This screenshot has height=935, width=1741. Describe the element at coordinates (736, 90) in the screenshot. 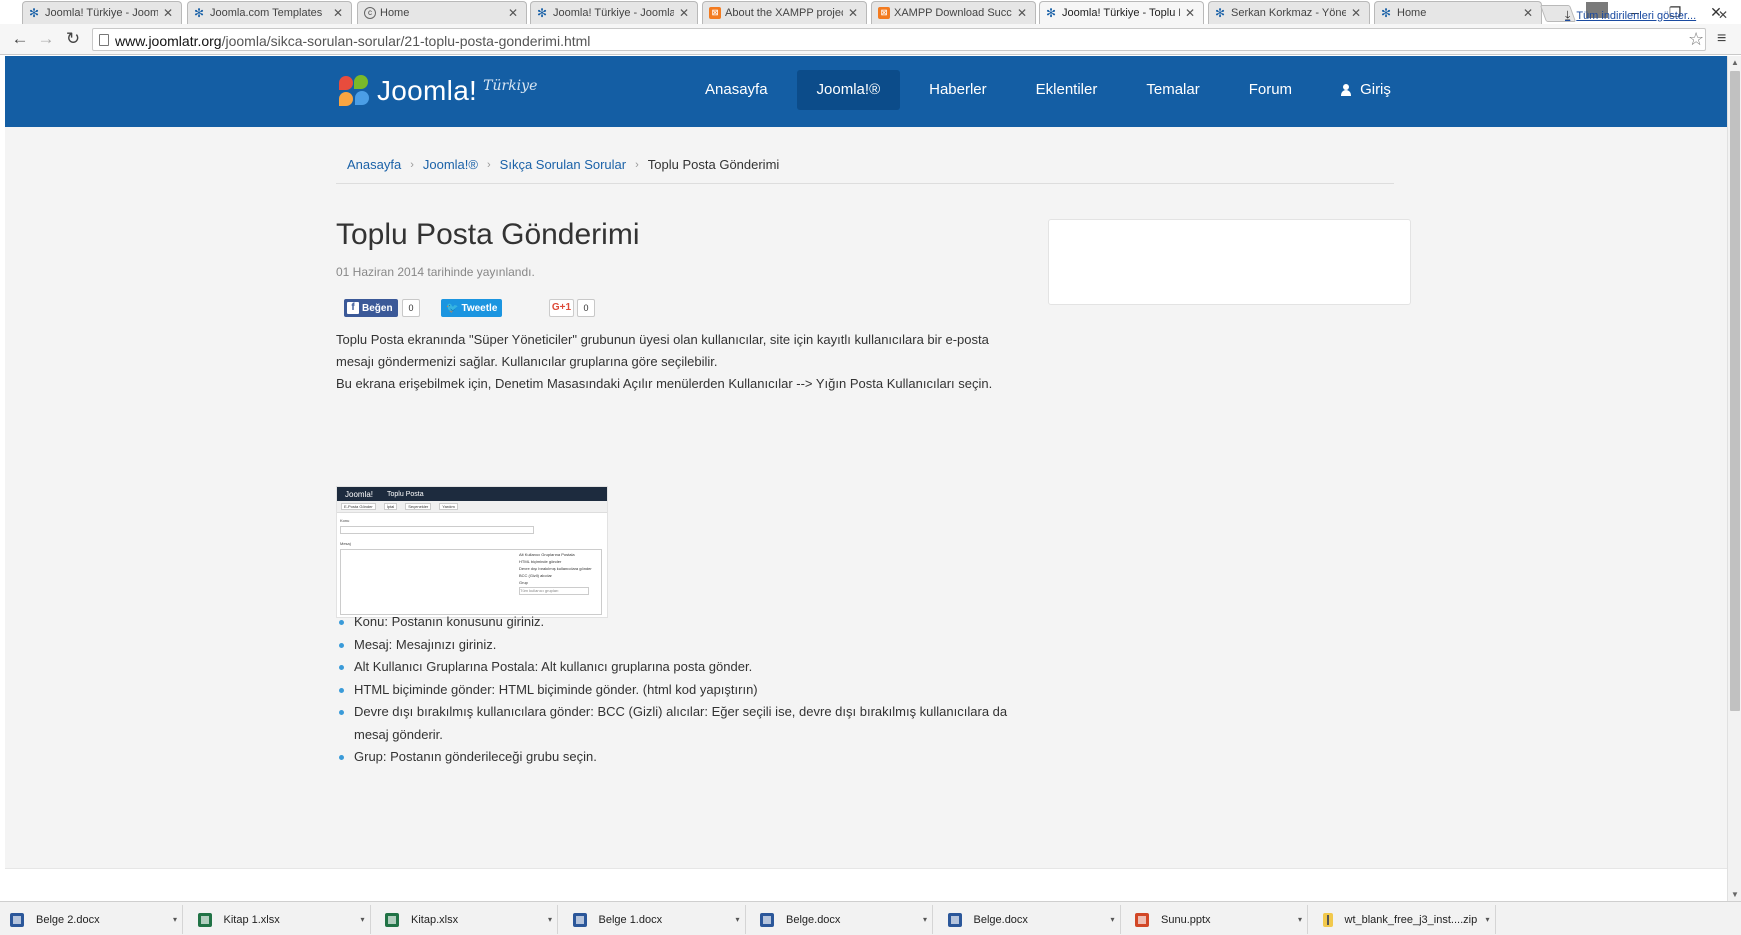

I see `nav-item-anasayfa: Anasayfa` at that location.